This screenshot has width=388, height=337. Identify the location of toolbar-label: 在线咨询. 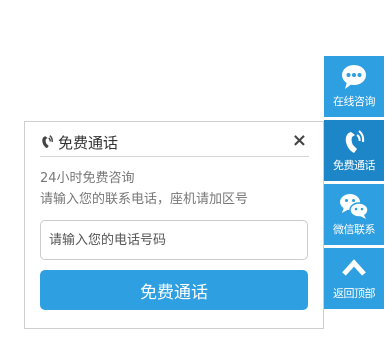
(354, 101).